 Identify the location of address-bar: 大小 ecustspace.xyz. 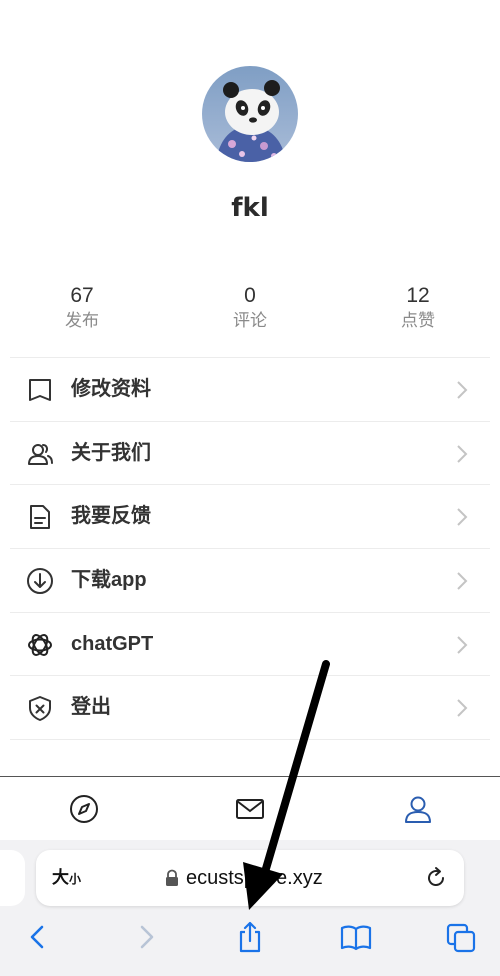
(250, 878).